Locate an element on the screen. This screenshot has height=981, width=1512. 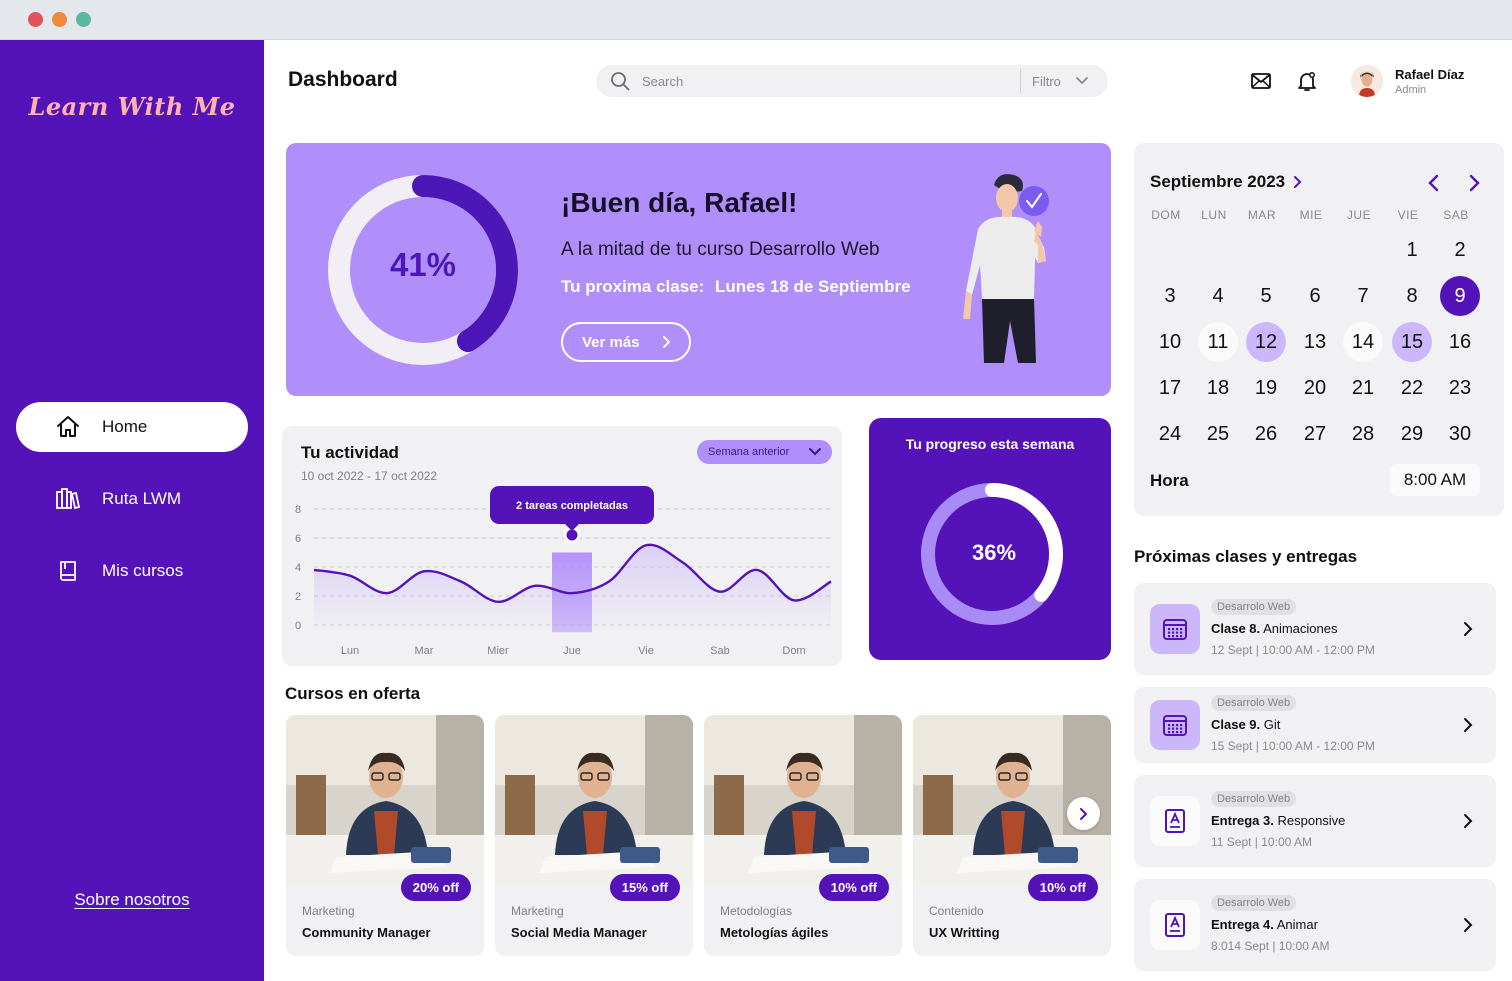
course-tag: Desarrolo Web is located at coordinates (1254, 799).